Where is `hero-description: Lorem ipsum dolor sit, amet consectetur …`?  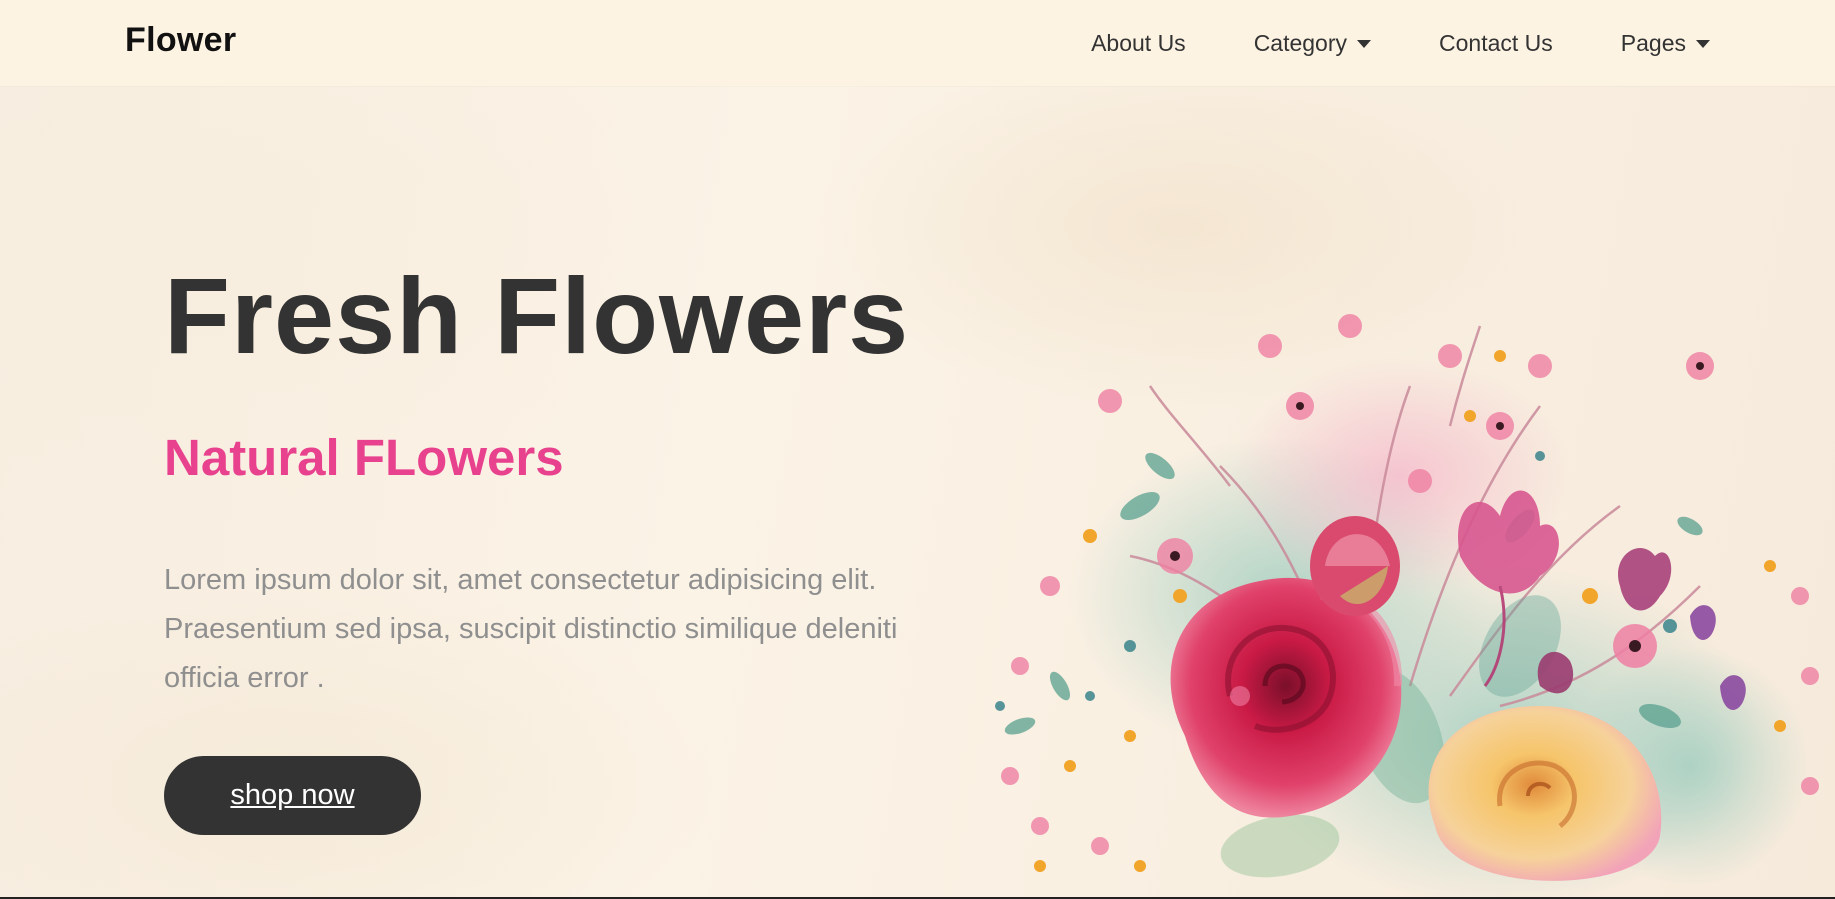
hero-description: Lorem ipsum dolor sit, amet consectetur … is located at coordinates (584, 629).